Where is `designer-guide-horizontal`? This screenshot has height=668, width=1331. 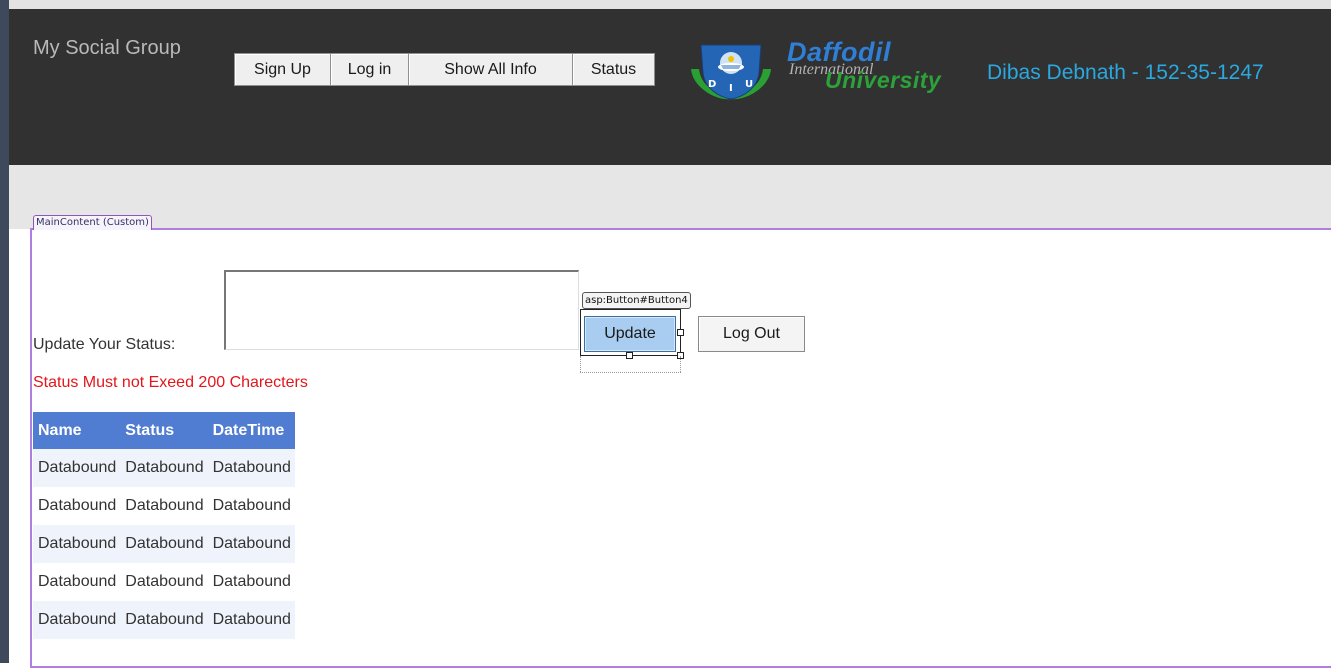
designer-guide-horizontal is located at coordinates (630, 372).